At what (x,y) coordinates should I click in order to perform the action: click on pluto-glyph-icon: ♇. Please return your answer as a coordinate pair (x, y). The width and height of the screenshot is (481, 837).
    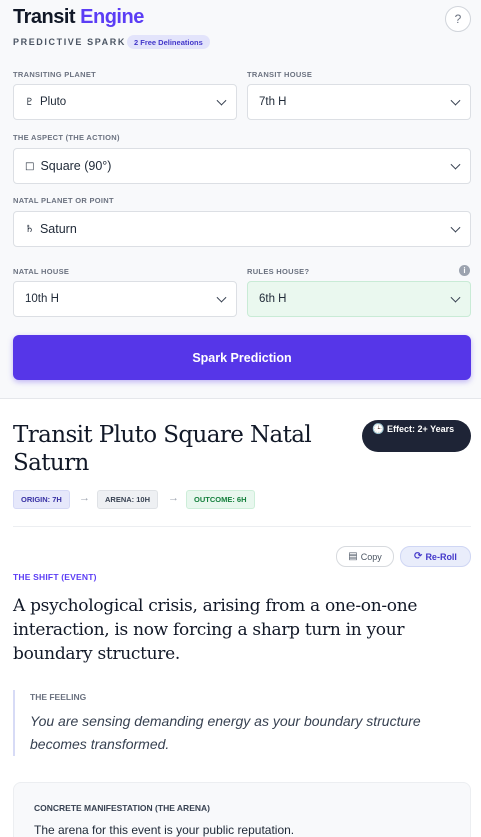
    Looking at the image, I should click on (29, 102).